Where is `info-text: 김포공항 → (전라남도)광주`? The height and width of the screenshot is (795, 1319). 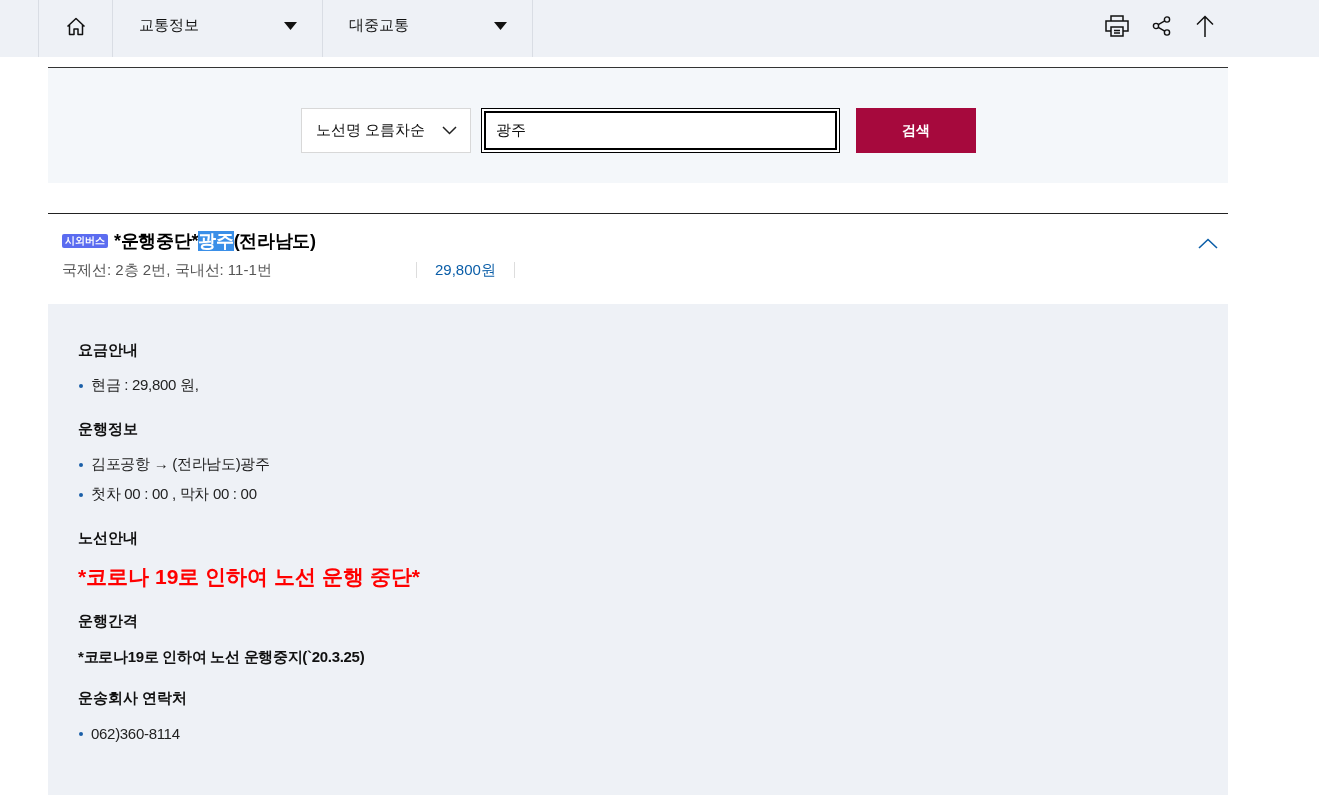 info-text: 김포공항 → (전라남도)광주 is located at coordinates (180, 464).